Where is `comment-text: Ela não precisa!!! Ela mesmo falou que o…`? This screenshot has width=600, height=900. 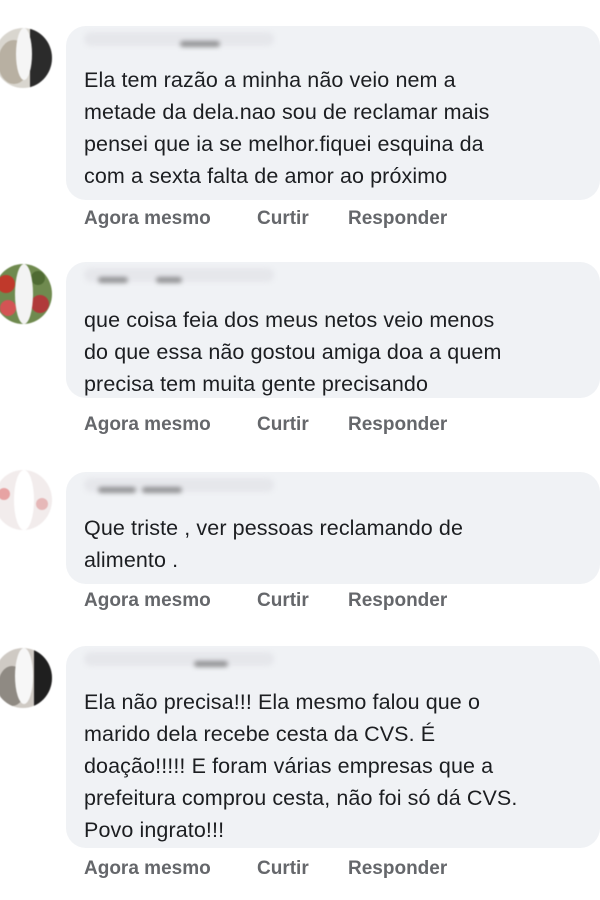 comment-text: Ela não precisa!!! Ela mesmo falou que o… is located at coordinates (301, 766).